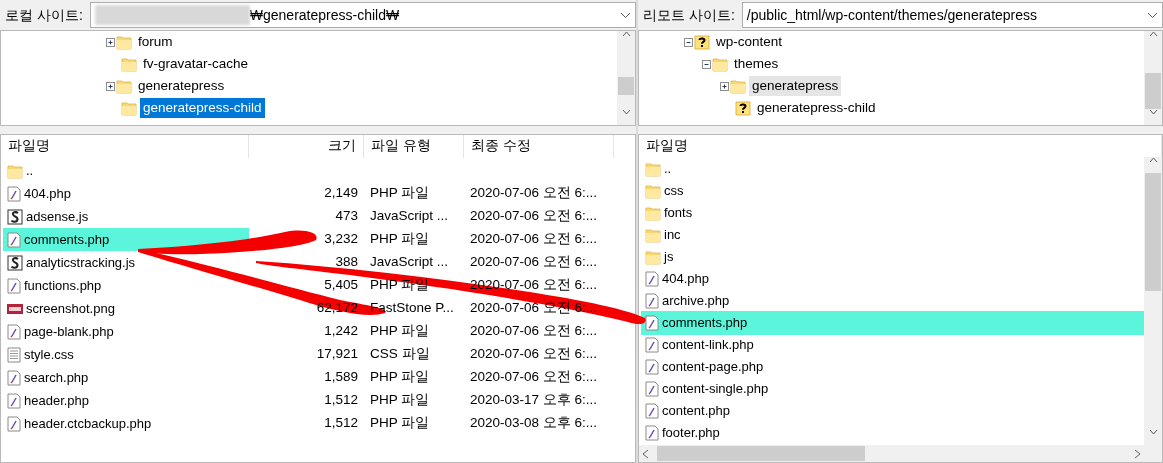 Image resolution: width=1163 pixels, height=463 pixels. What do you see at coordinates (14, 354) in the screenshot?
I see `text-file-icon` at bounding box center [14, 354].